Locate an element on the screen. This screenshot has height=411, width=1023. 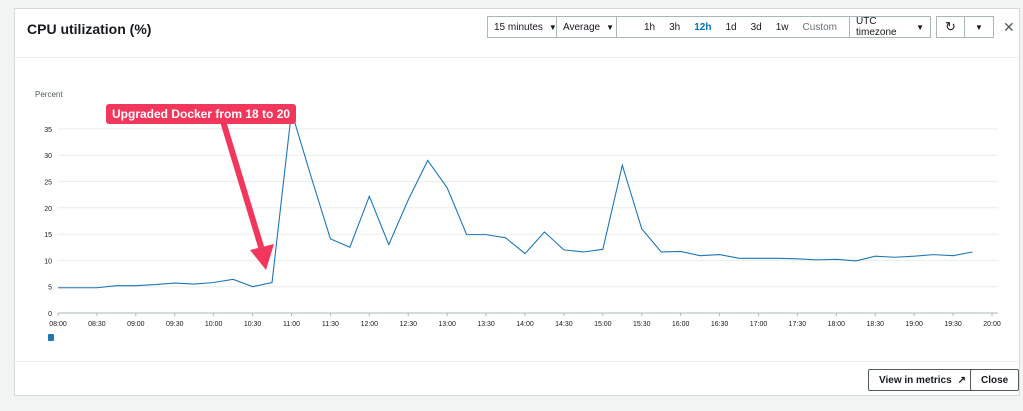
x-tick-label: 13:30 is located at coordinates (486, 324).